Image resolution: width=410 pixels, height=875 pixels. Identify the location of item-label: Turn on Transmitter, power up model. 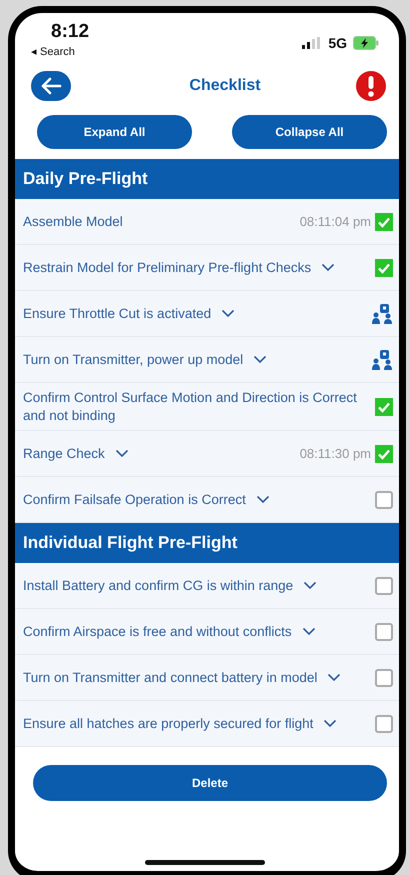
(133, 359).